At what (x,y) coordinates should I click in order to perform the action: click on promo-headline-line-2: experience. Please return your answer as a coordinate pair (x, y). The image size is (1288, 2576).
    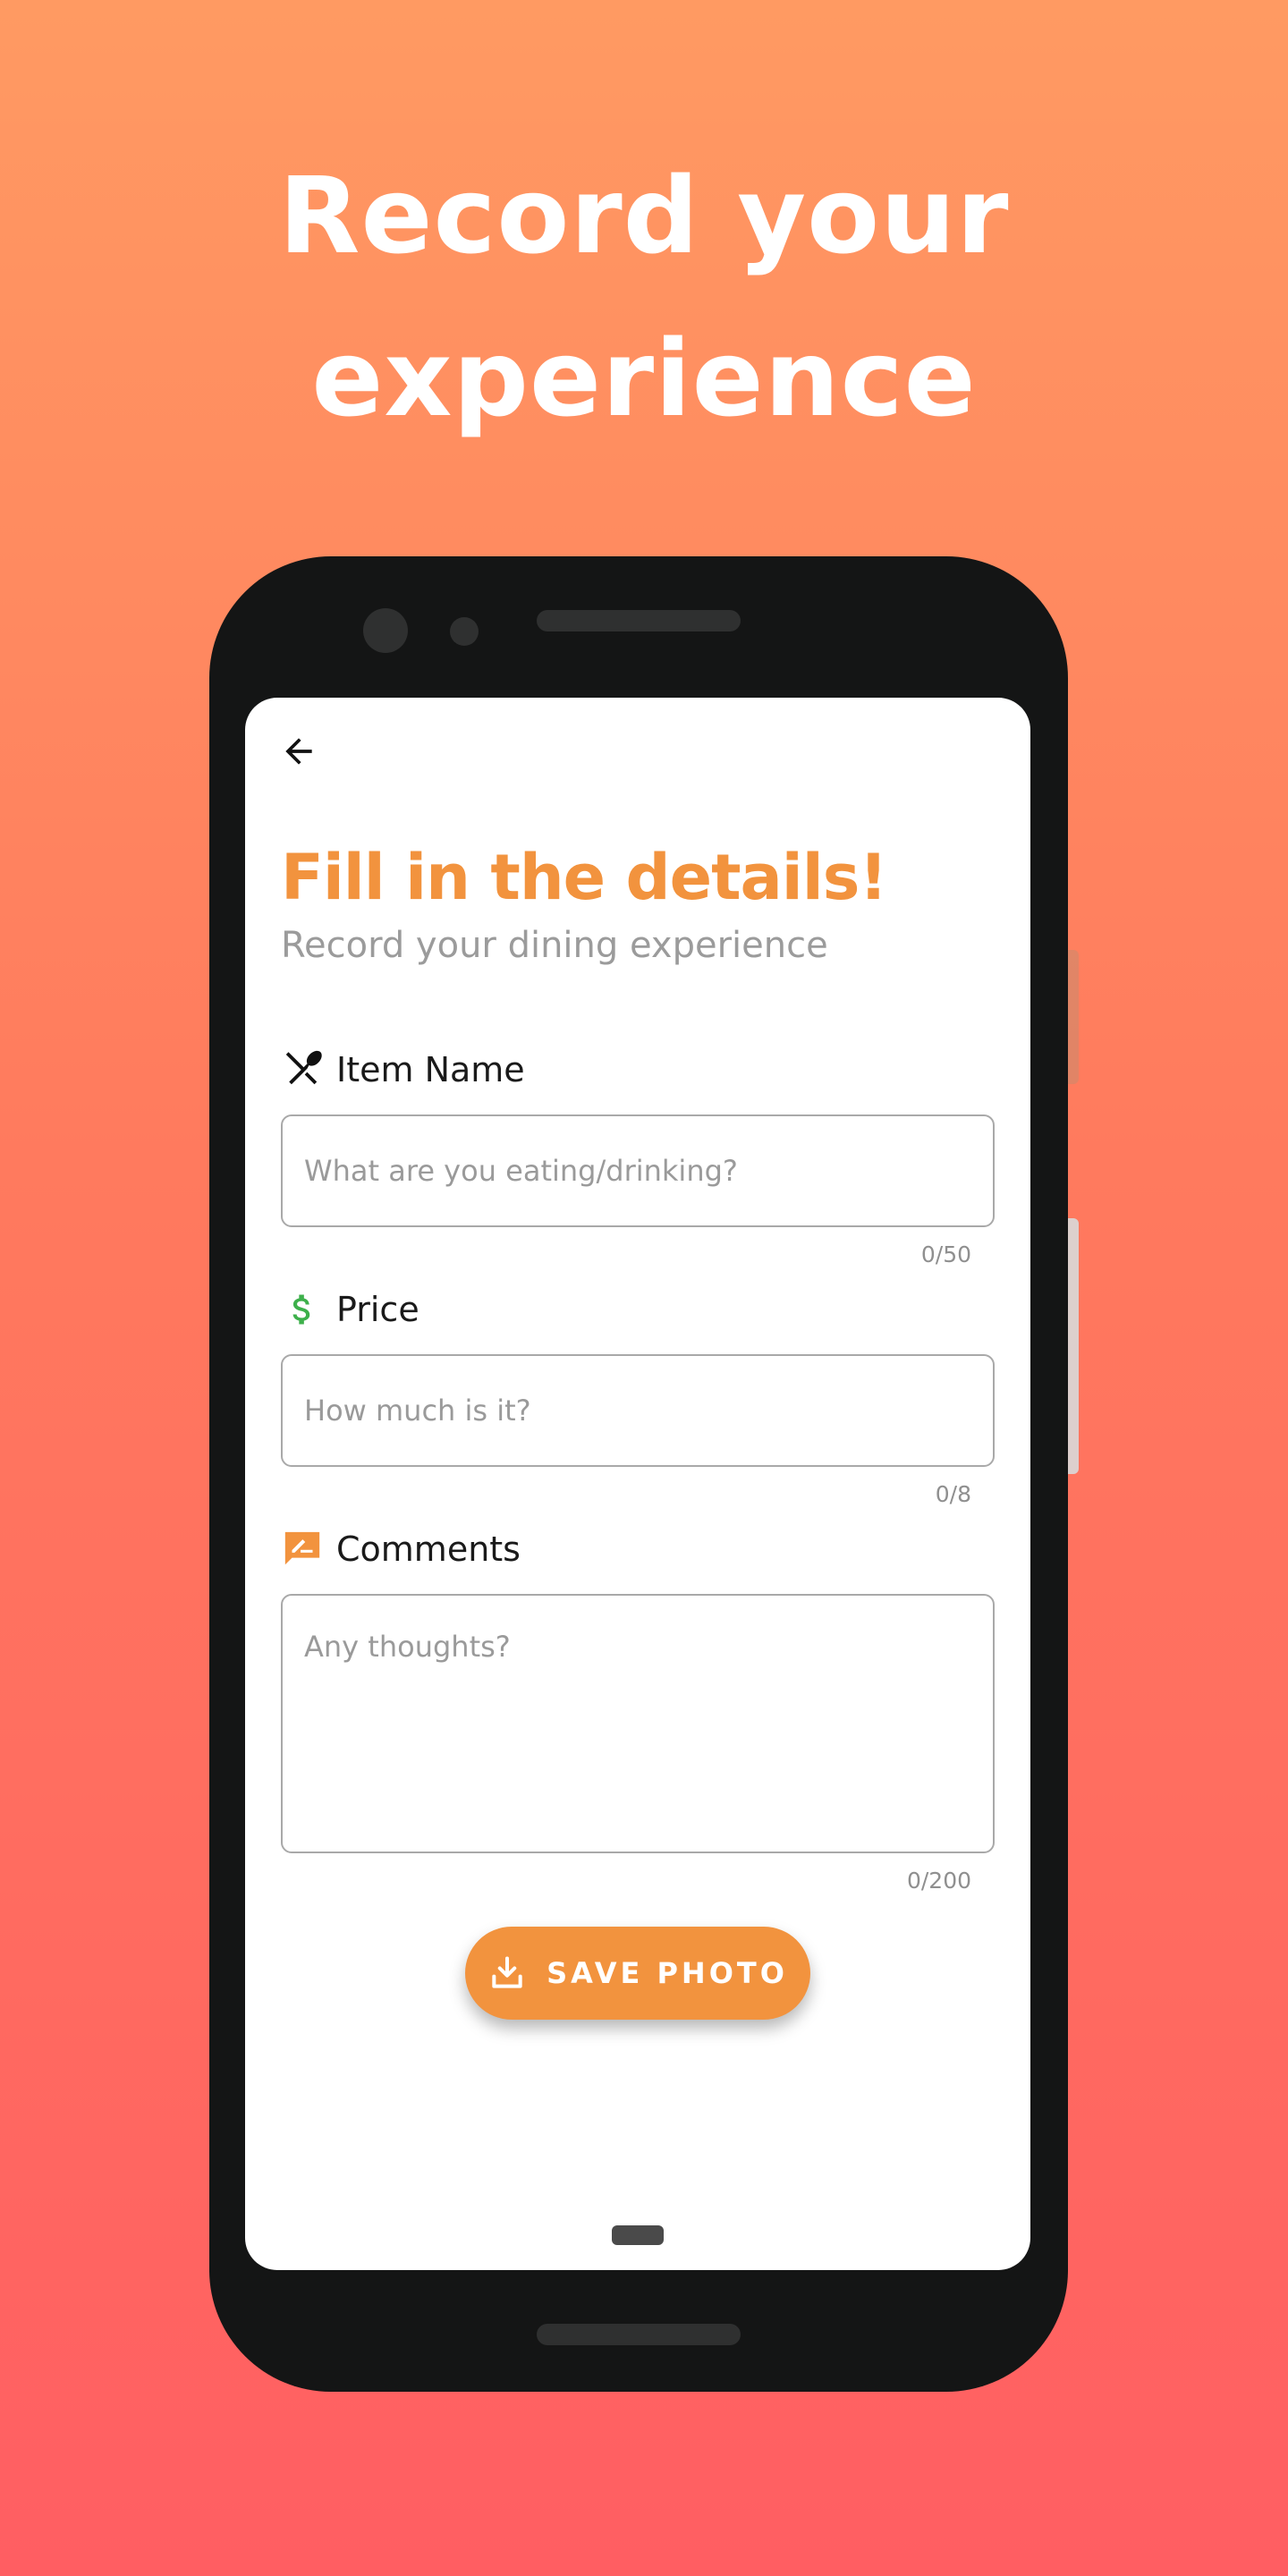
    Looking at the image, I should click on (644, 378).